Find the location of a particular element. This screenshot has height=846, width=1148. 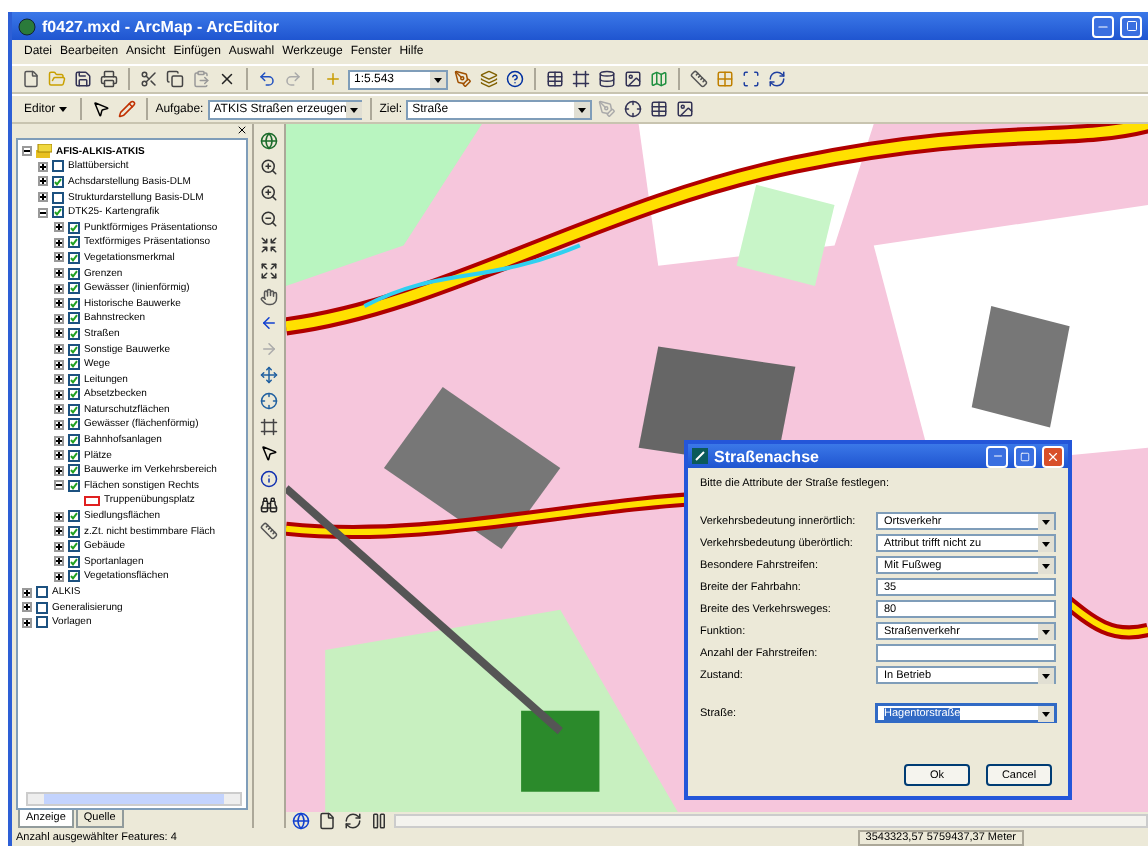

pan-icon is located at coordinates (269, 297).